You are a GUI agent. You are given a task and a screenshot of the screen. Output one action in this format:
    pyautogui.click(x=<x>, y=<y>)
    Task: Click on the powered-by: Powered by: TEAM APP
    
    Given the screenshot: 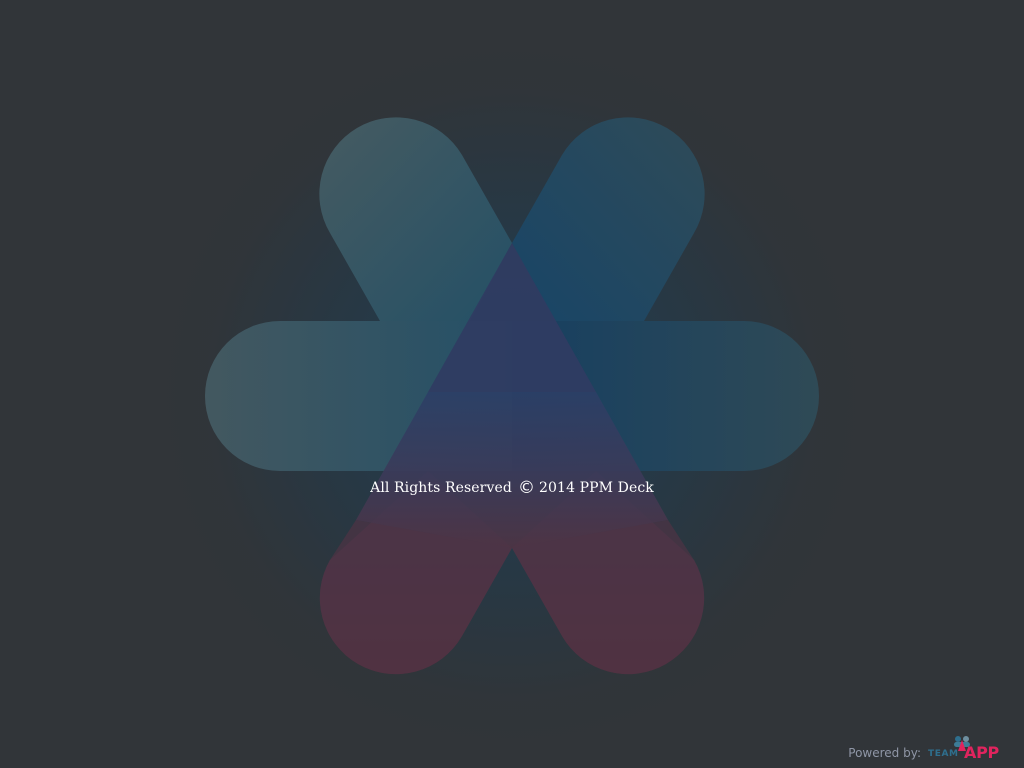 What is the action you would take?
    pyautogui.click(x=923, y=749)
    